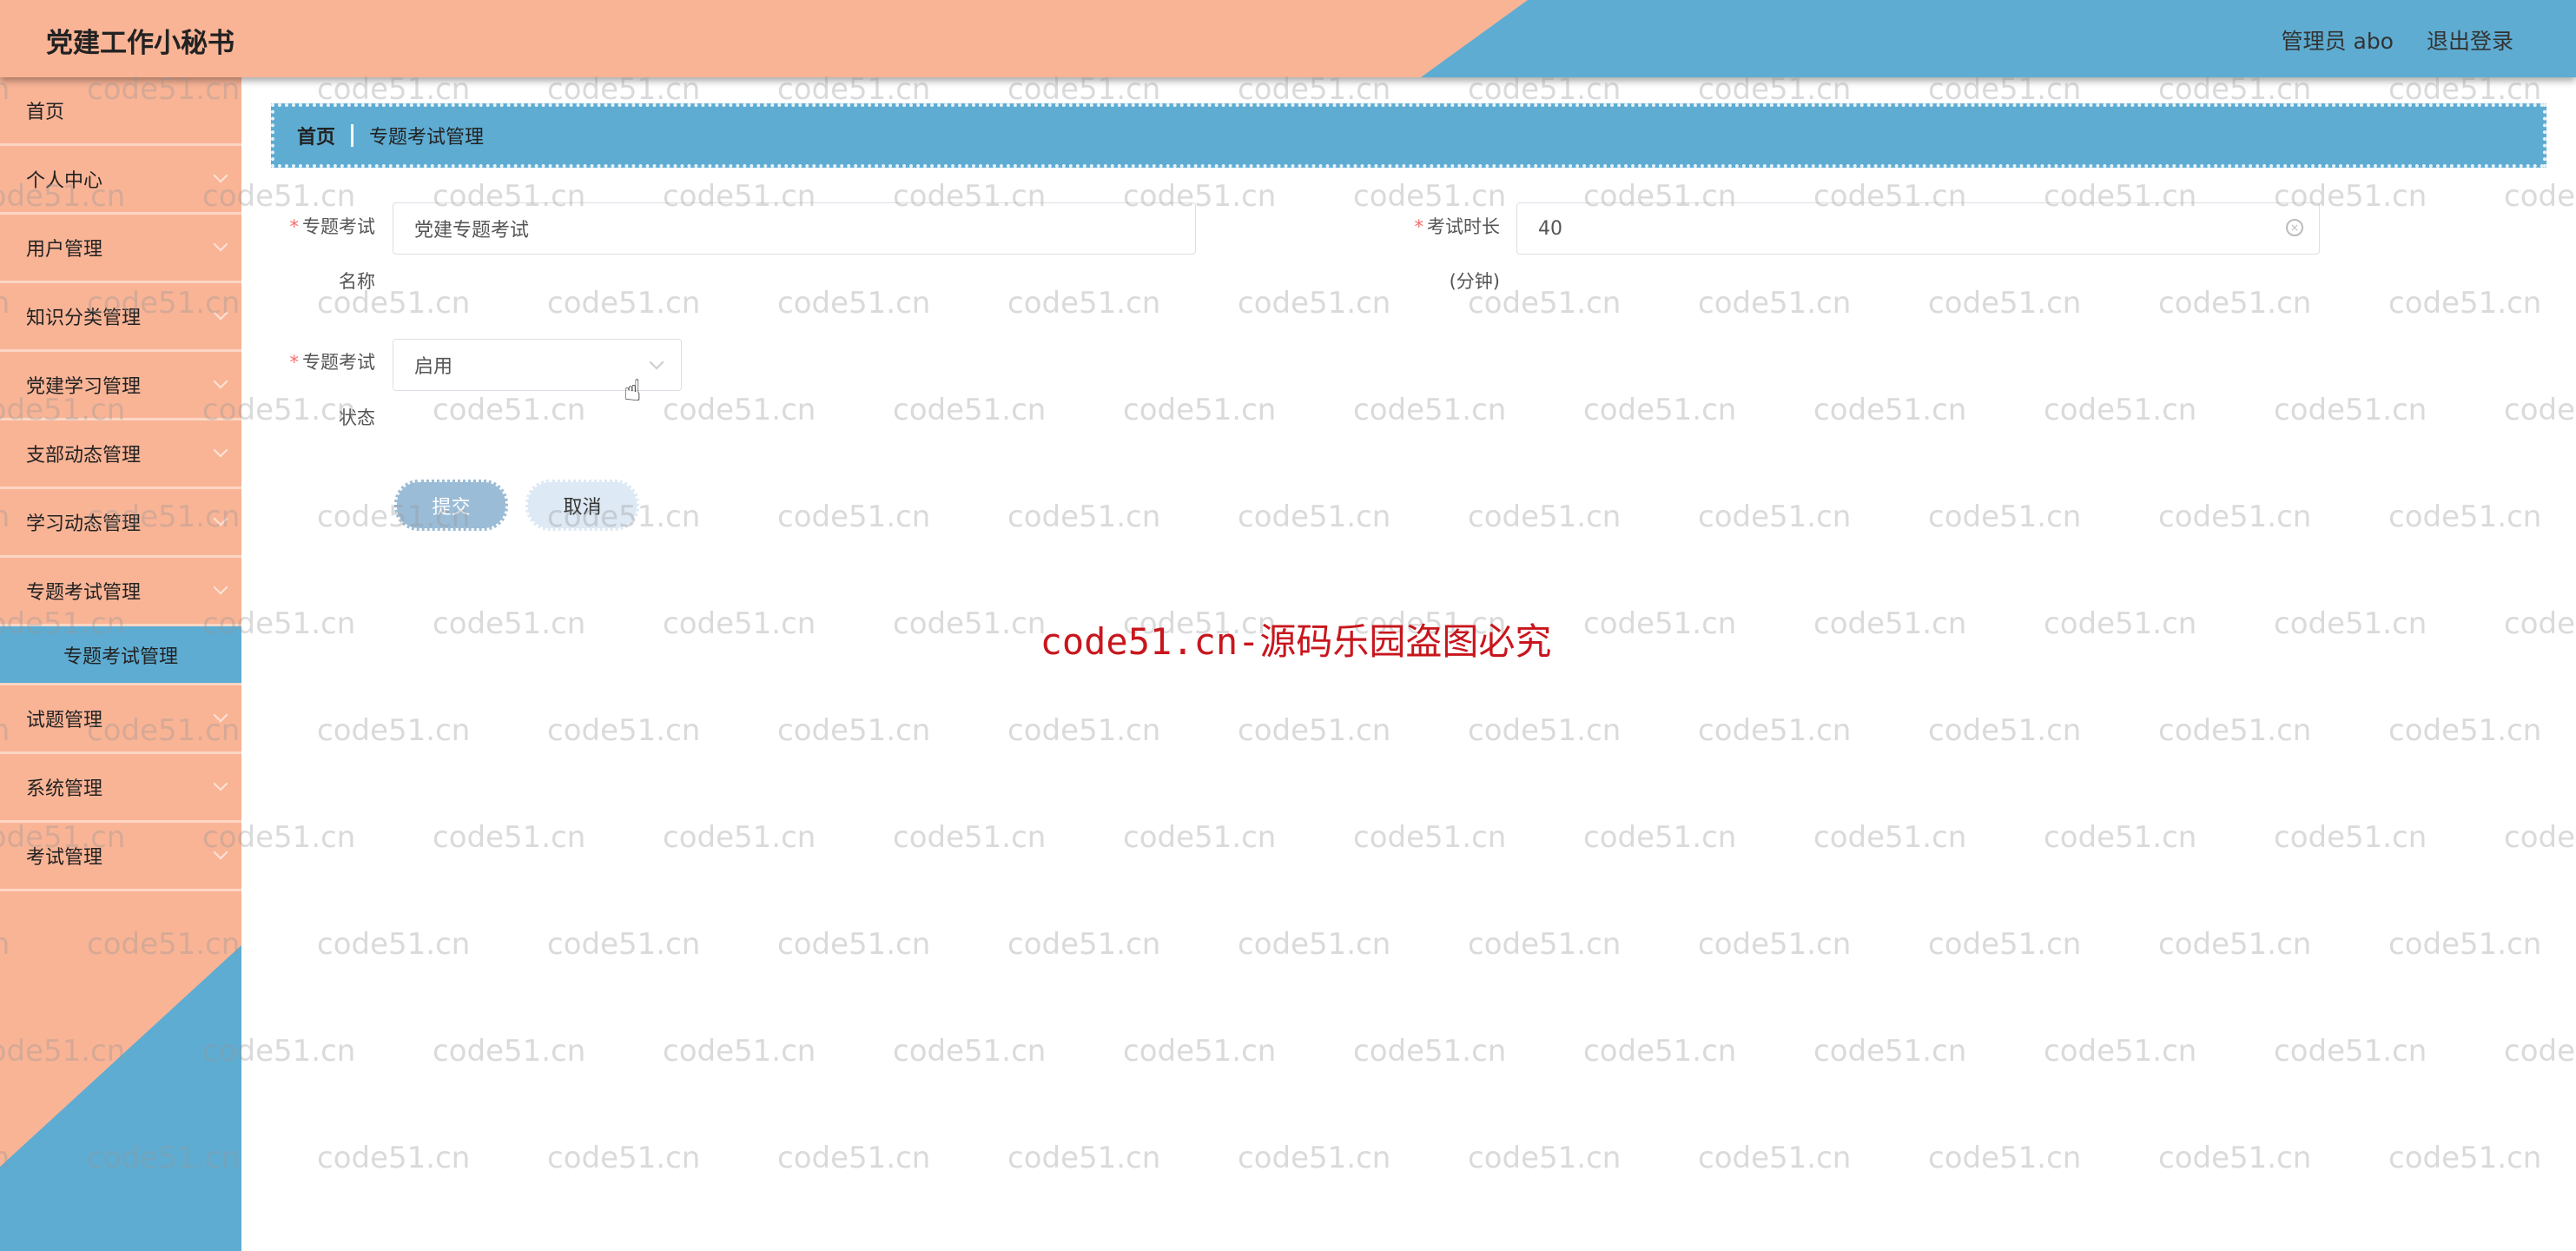  Describe the element at coordinates (333, 362) in the screenshot. I see `status-label: * 专题考试` at that location.